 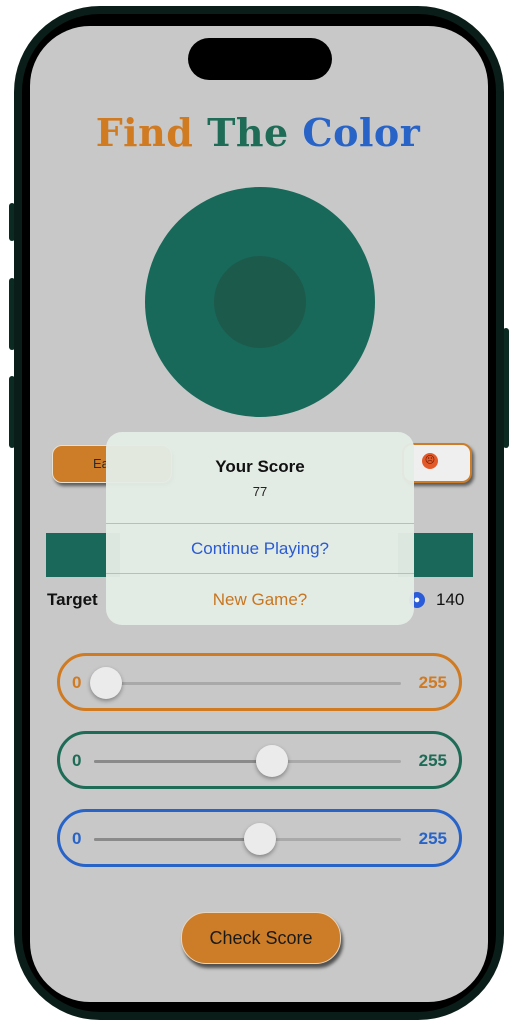 What do you see at coordinates (245, 683) in the screenshot?
I see `red-slider-track` at bounding box center [245, 683].